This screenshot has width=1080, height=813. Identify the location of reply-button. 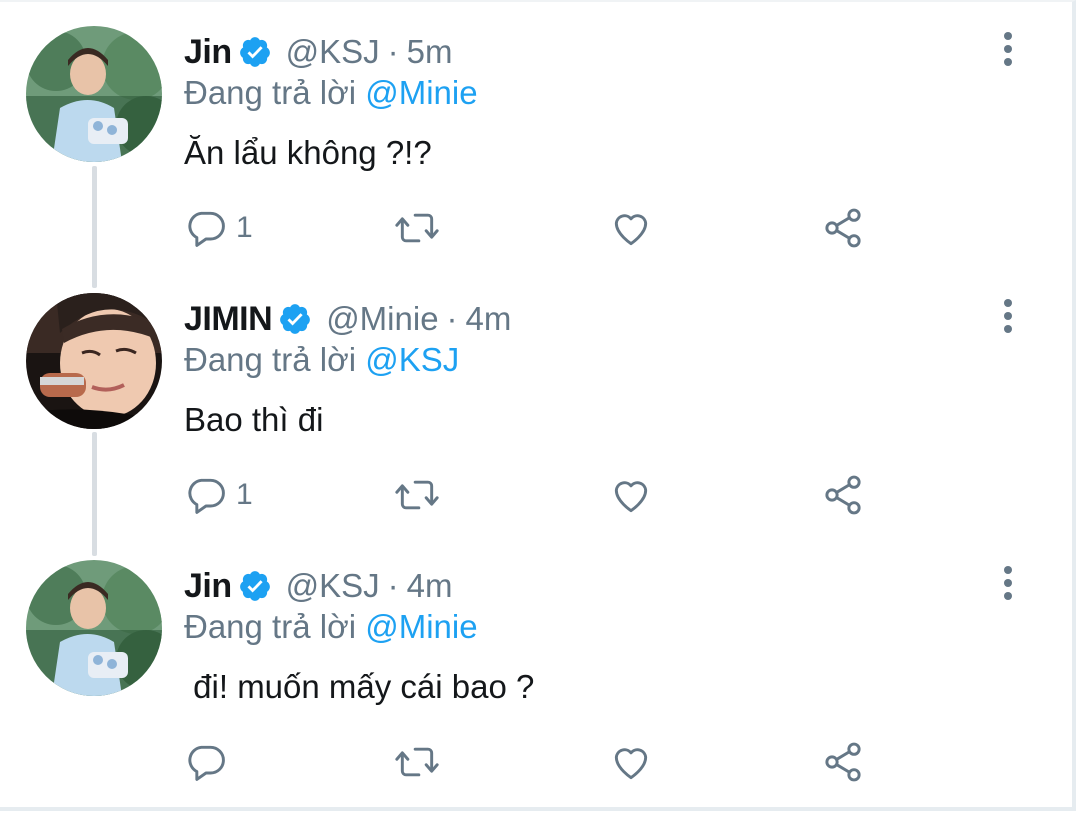
(210, 762).